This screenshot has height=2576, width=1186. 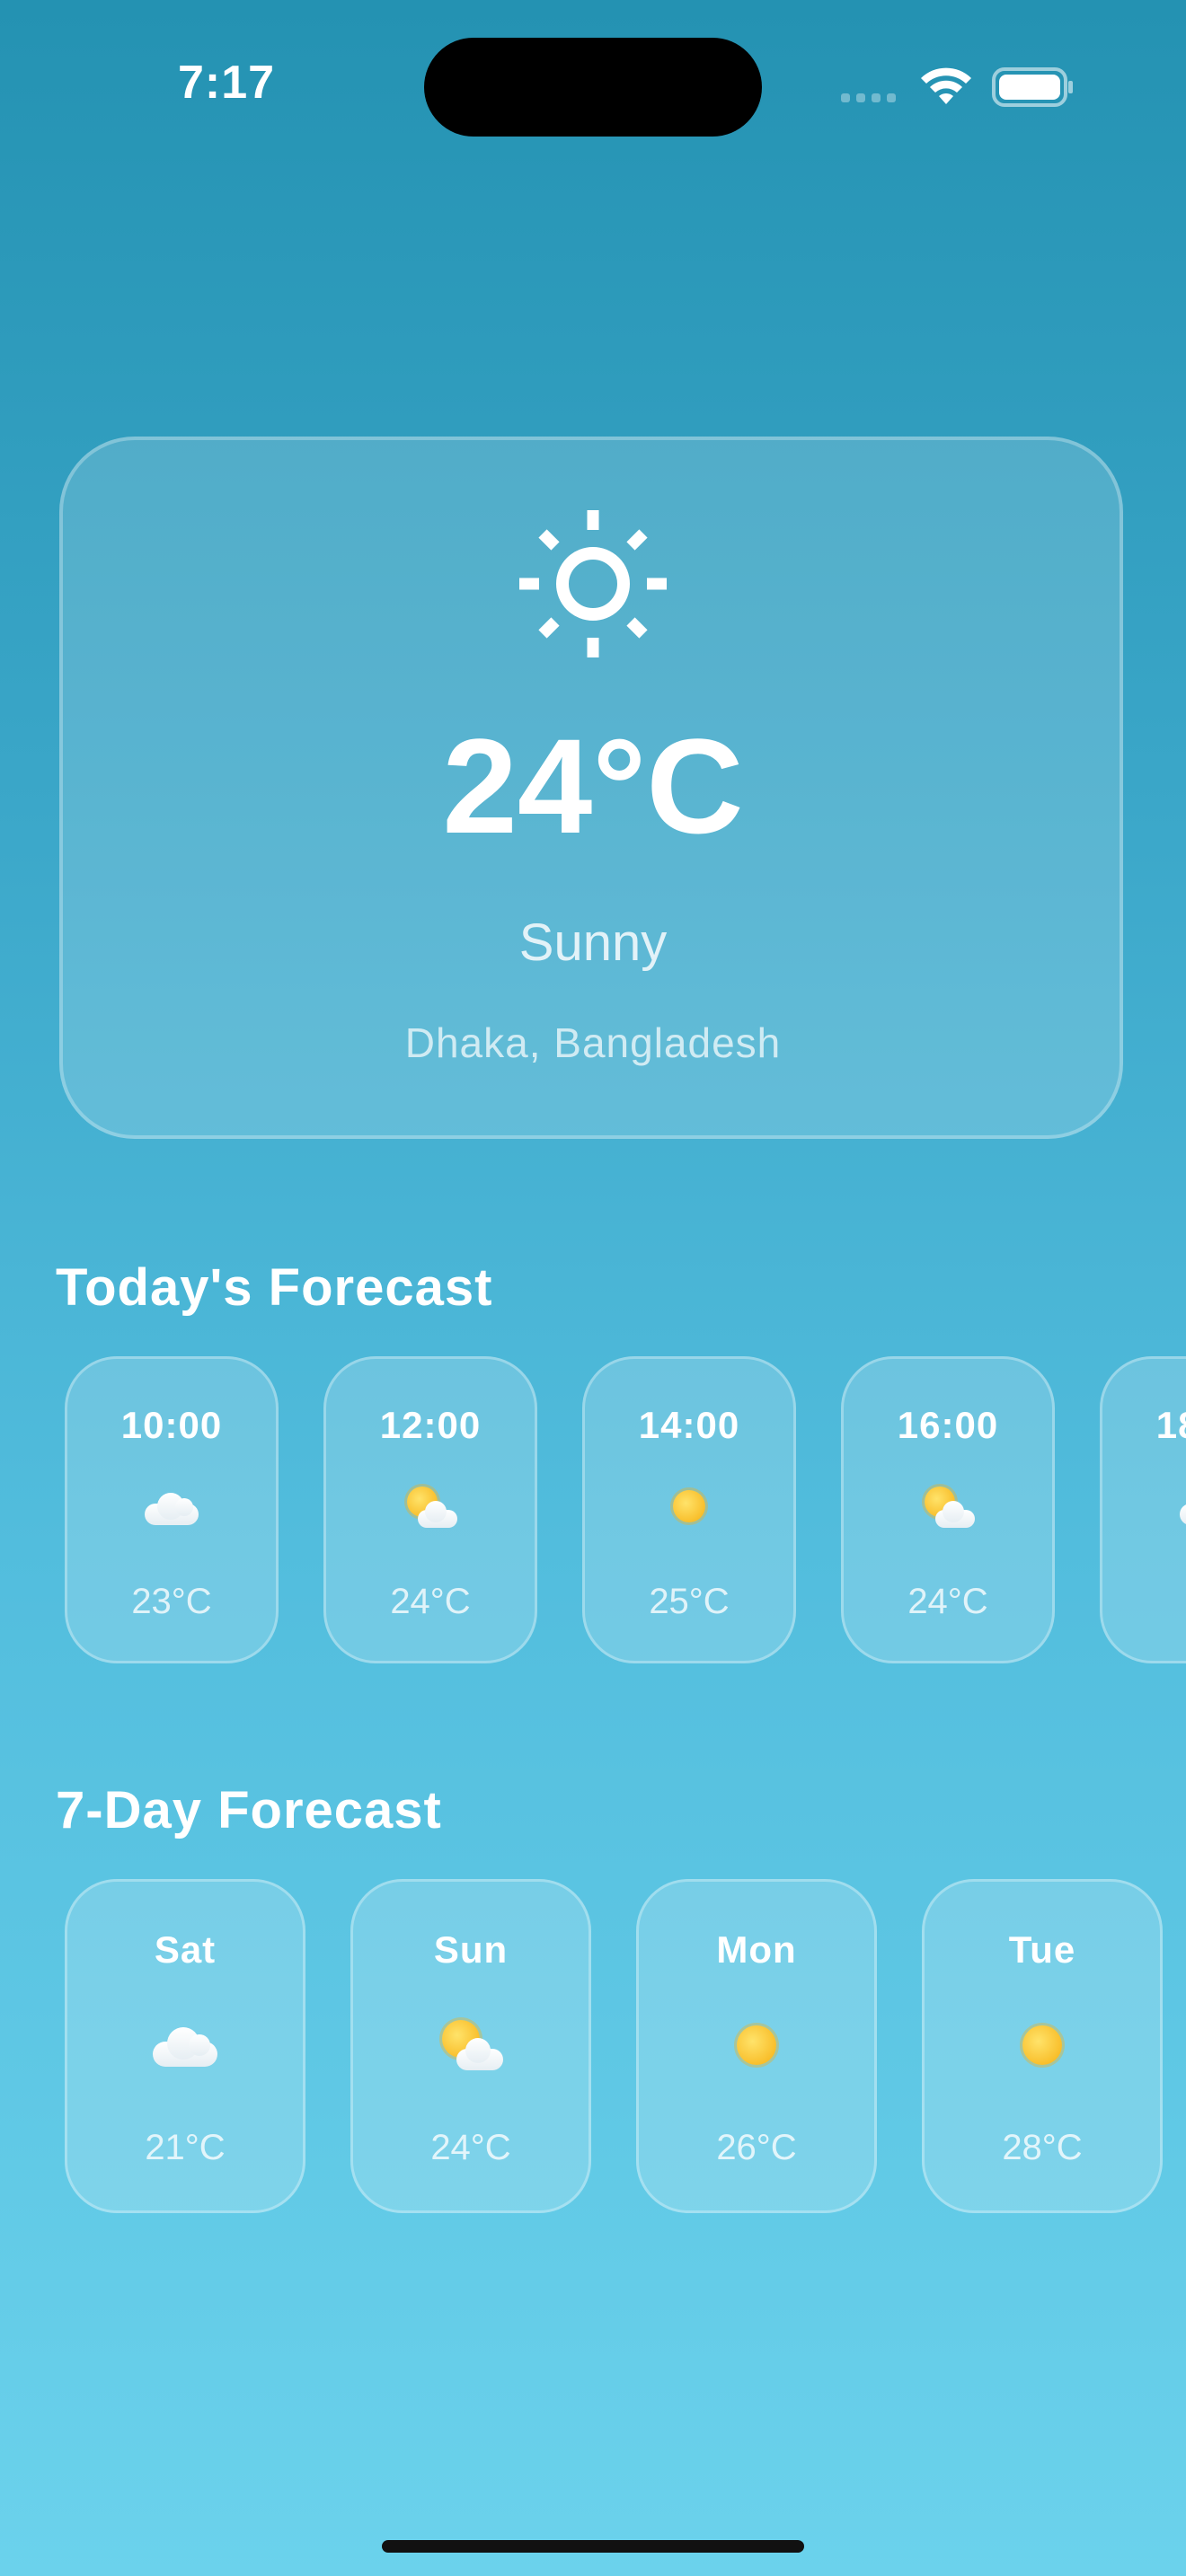 I want to click on hourly-item: 10:00 23°C, so click(x=172, y=1509).